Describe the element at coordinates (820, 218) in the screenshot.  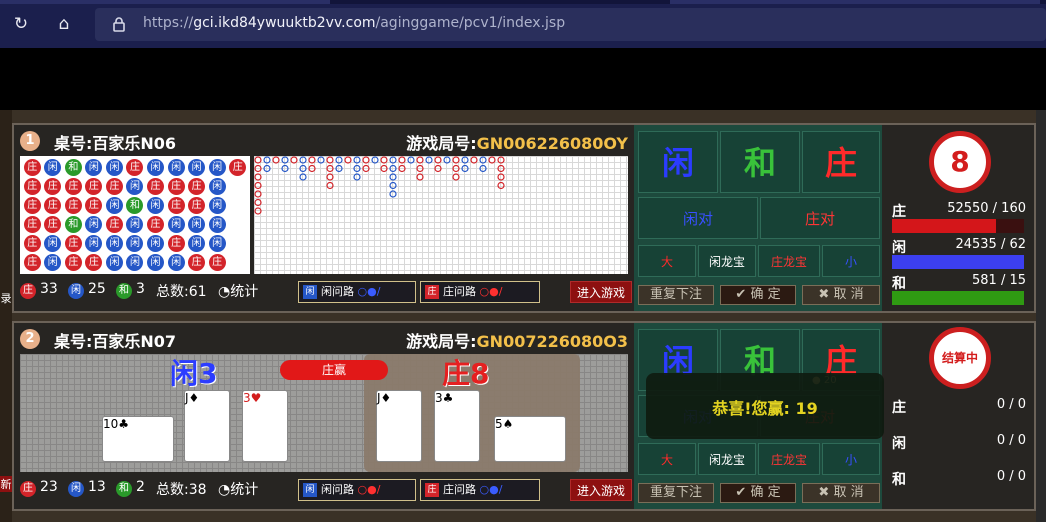
I see `bet-banker-pair: 庄对` at that location.